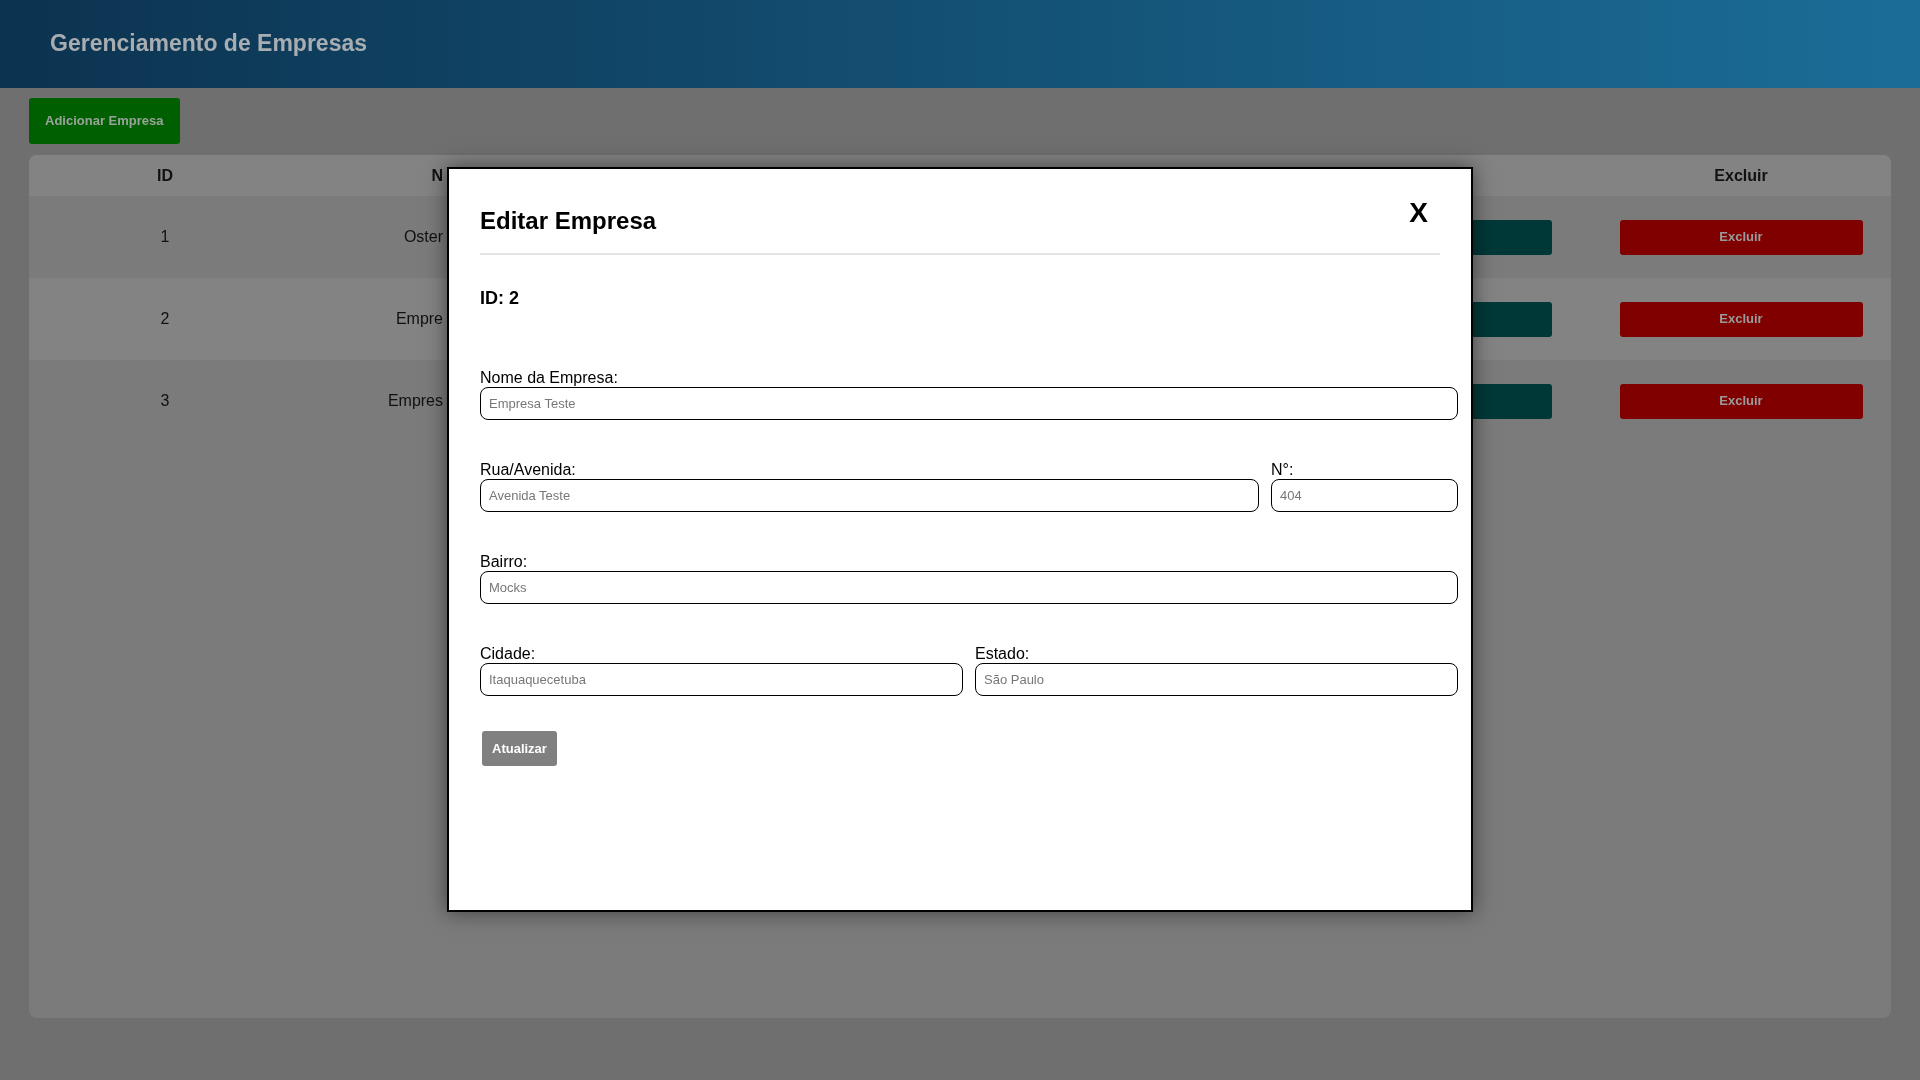  Describe the element at coordinates (508, 653) in the screenshot. I see `field-label: Cidade:` at that location.